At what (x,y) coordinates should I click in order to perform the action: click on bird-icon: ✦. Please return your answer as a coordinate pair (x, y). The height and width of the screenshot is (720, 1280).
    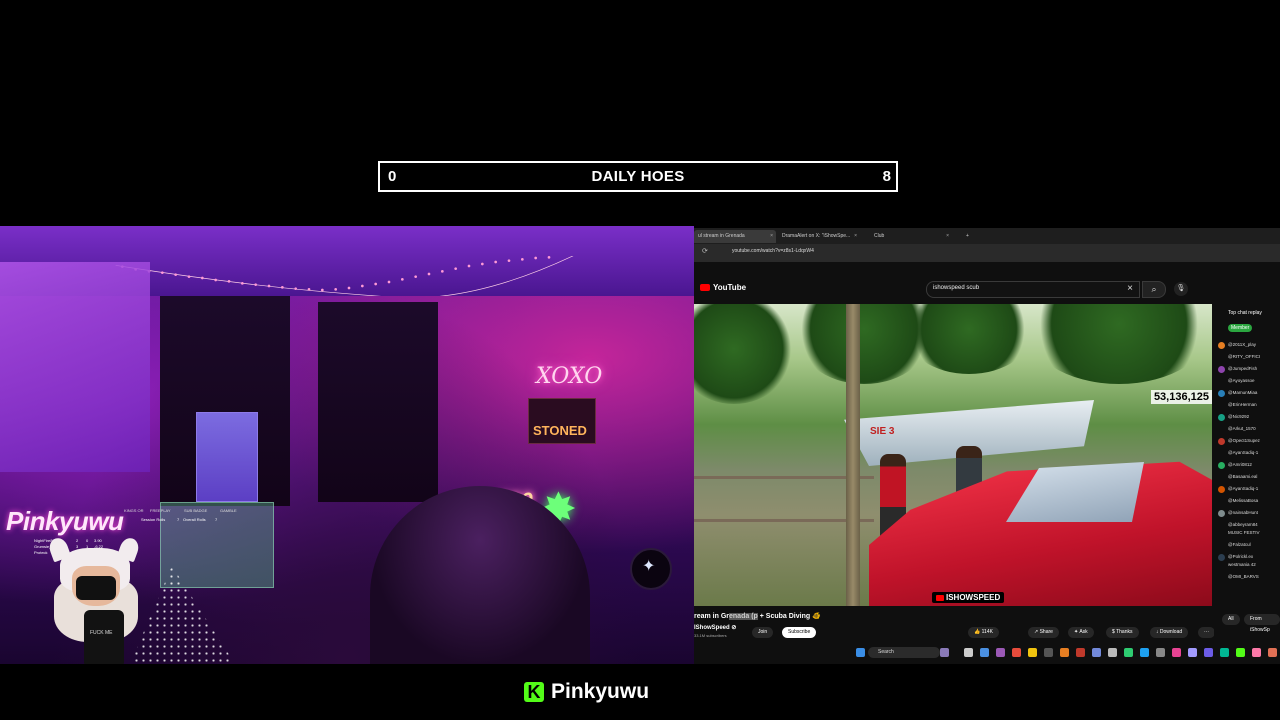
    Looking at the image, I should click on (649, 566).